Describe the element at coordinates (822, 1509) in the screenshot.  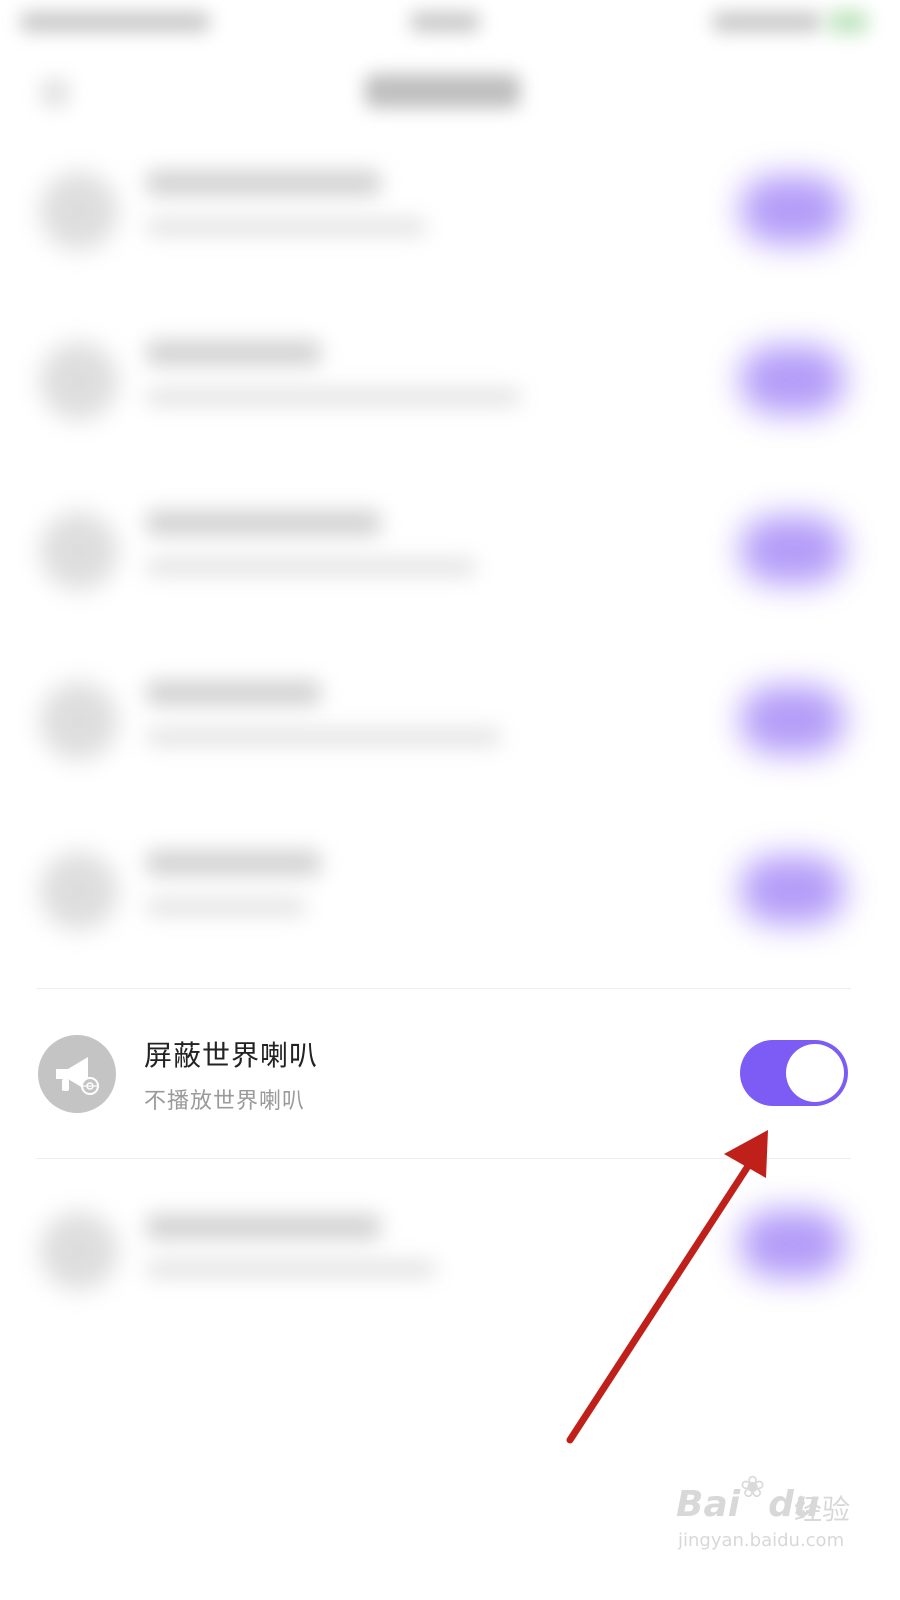
I see `watermark-product: 经验` at that location.